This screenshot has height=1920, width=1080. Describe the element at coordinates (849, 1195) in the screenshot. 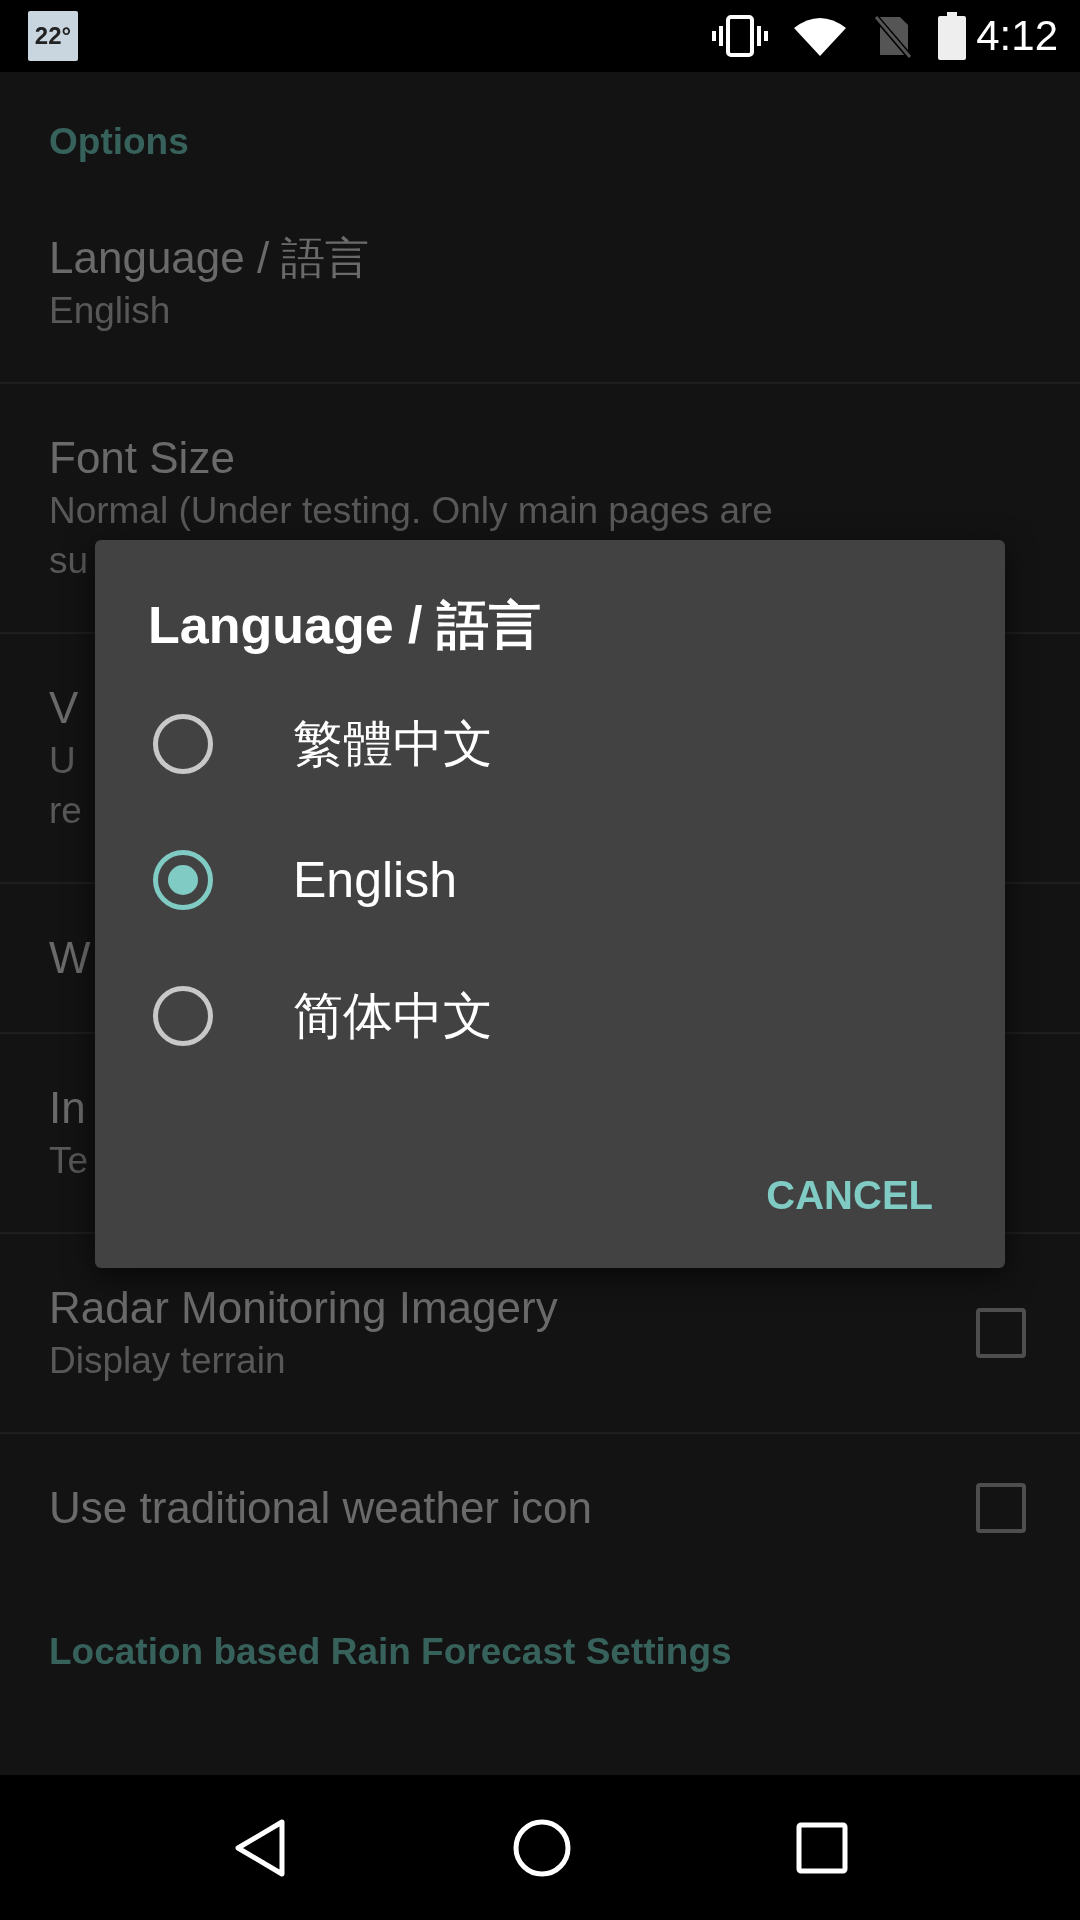

I see `cancel-button: CANCEL` at that location.